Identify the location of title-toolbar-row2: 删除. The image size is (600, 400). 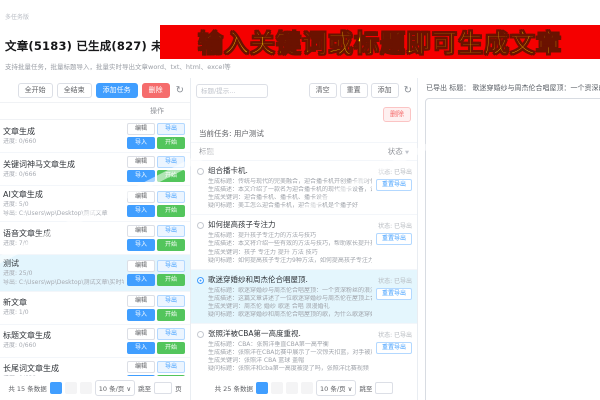
(304, 113).